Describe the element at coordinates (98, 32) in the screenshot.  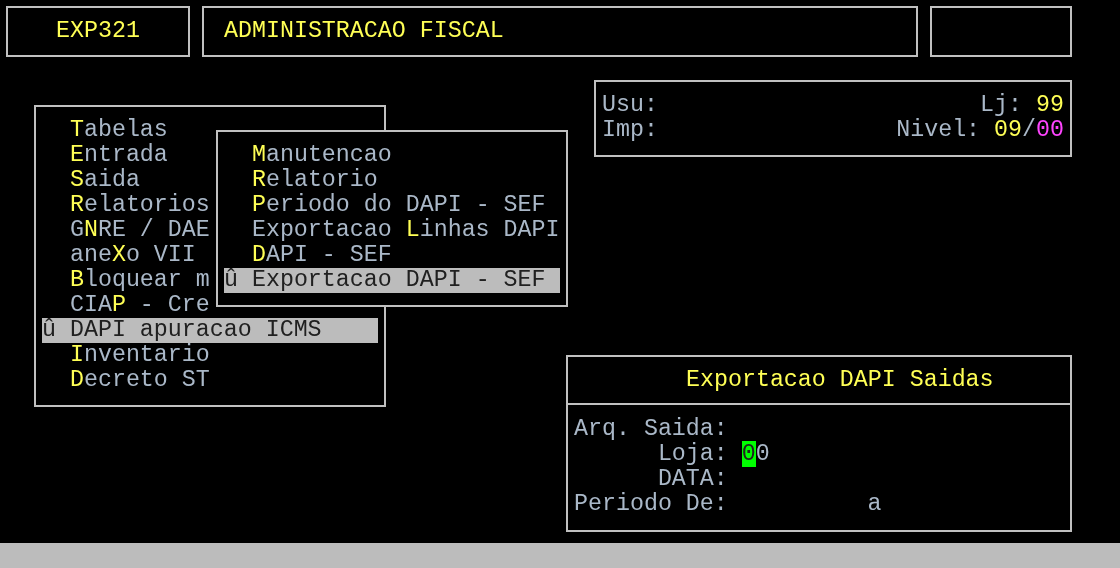
I see `program-code: EXP321` at that location.